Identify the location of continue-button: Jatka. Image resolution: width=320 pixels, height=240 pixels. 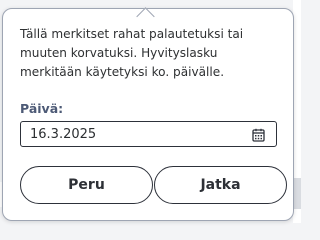
(220, 185).